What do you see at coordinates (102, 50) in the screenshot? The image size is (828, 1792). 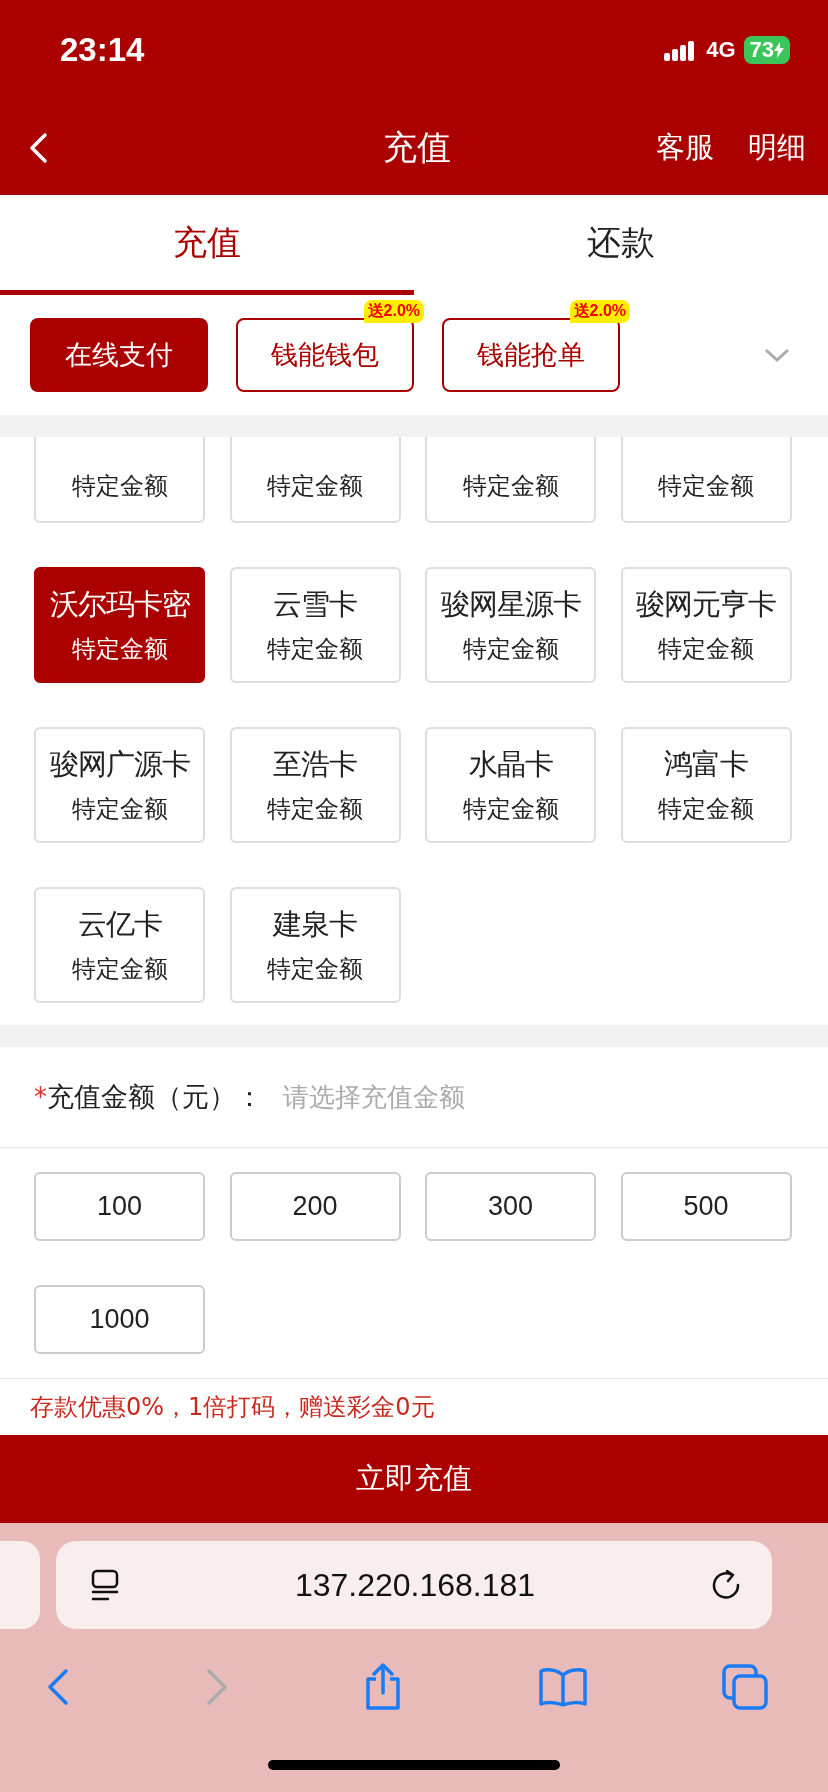 I see `status-time: 23:14` at bounding box center [102, 50].